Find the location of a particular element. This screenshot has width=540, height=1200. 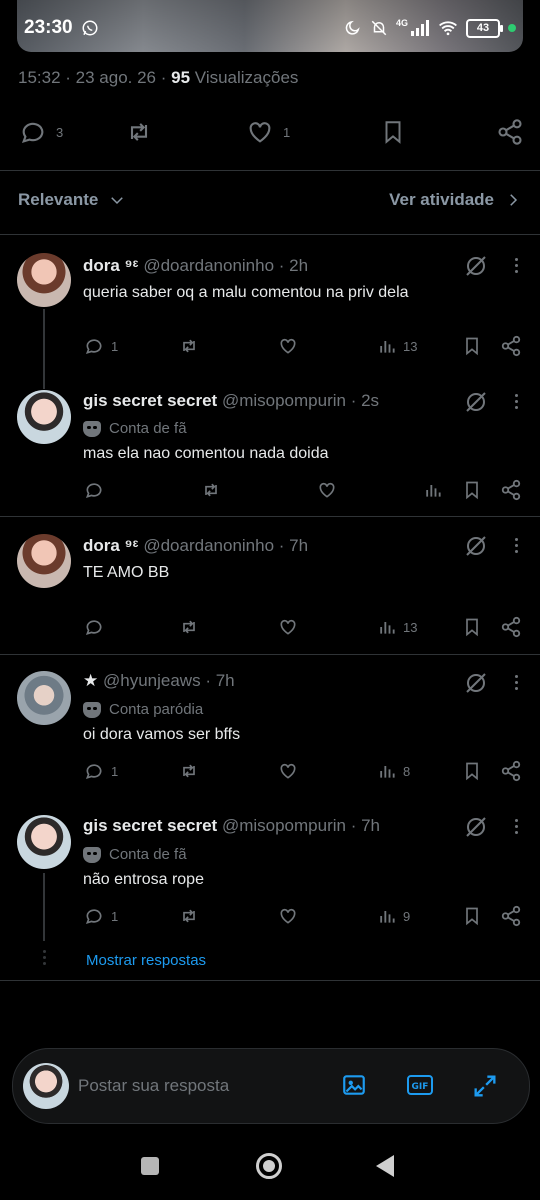

views-count: 9 is located at coordinates (407, 916).